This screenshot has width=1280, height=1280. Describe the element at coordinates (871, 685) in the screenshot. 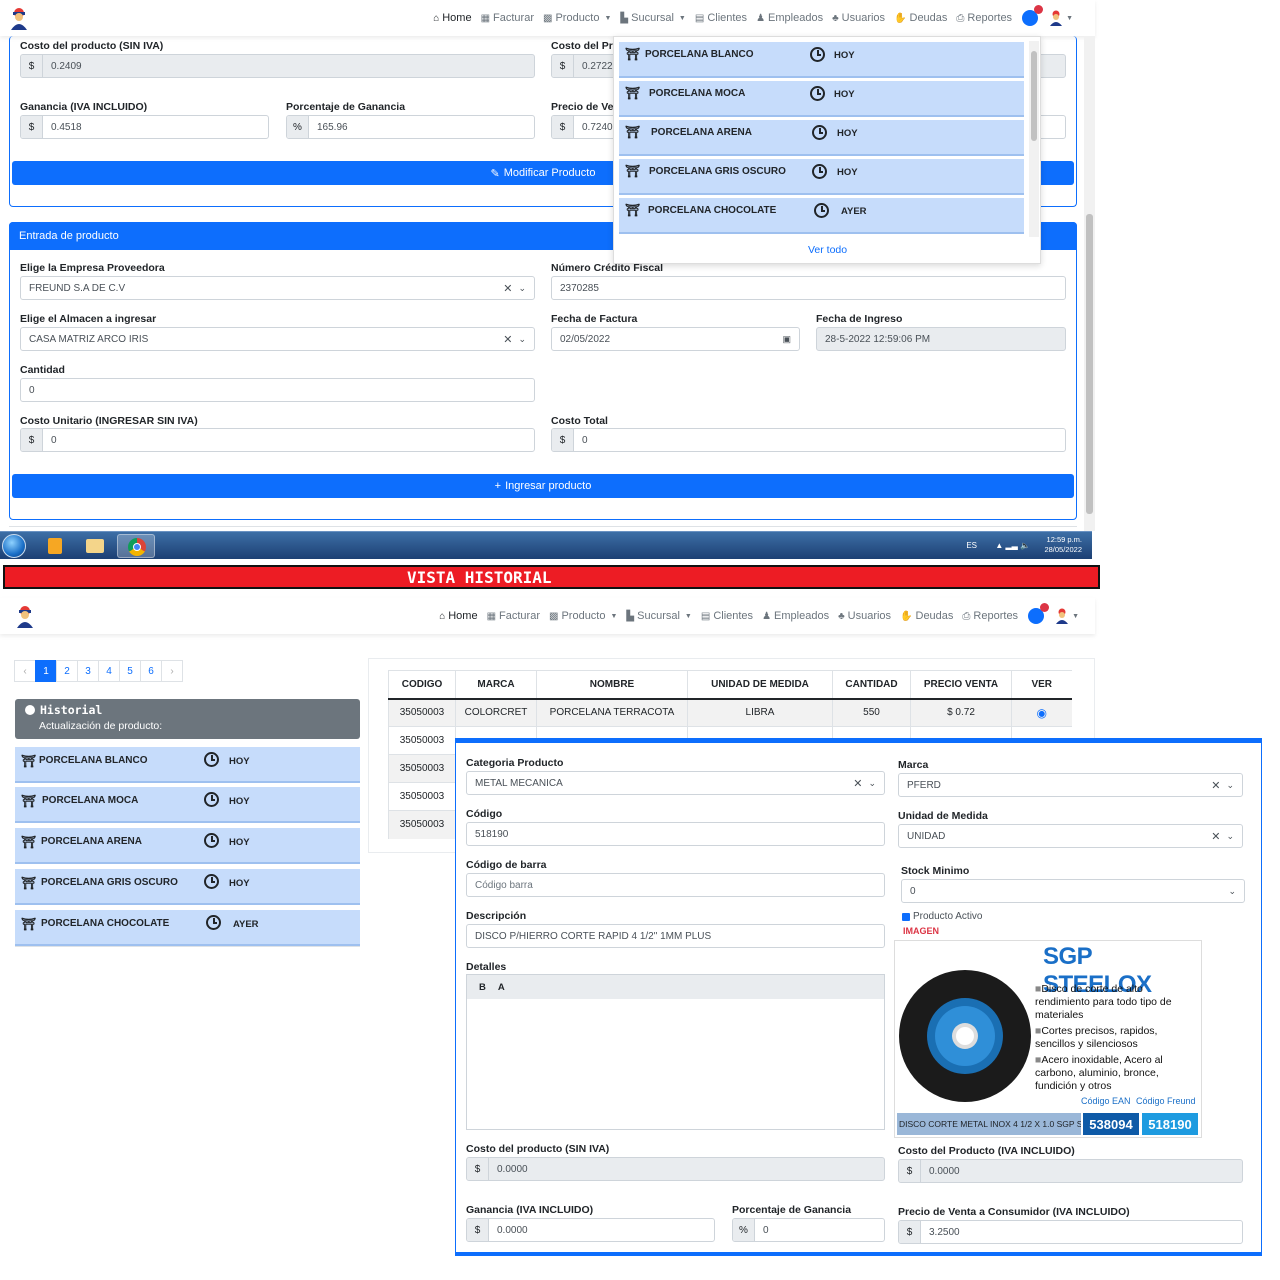

I see `column-header: CANTIDAD` at that location.